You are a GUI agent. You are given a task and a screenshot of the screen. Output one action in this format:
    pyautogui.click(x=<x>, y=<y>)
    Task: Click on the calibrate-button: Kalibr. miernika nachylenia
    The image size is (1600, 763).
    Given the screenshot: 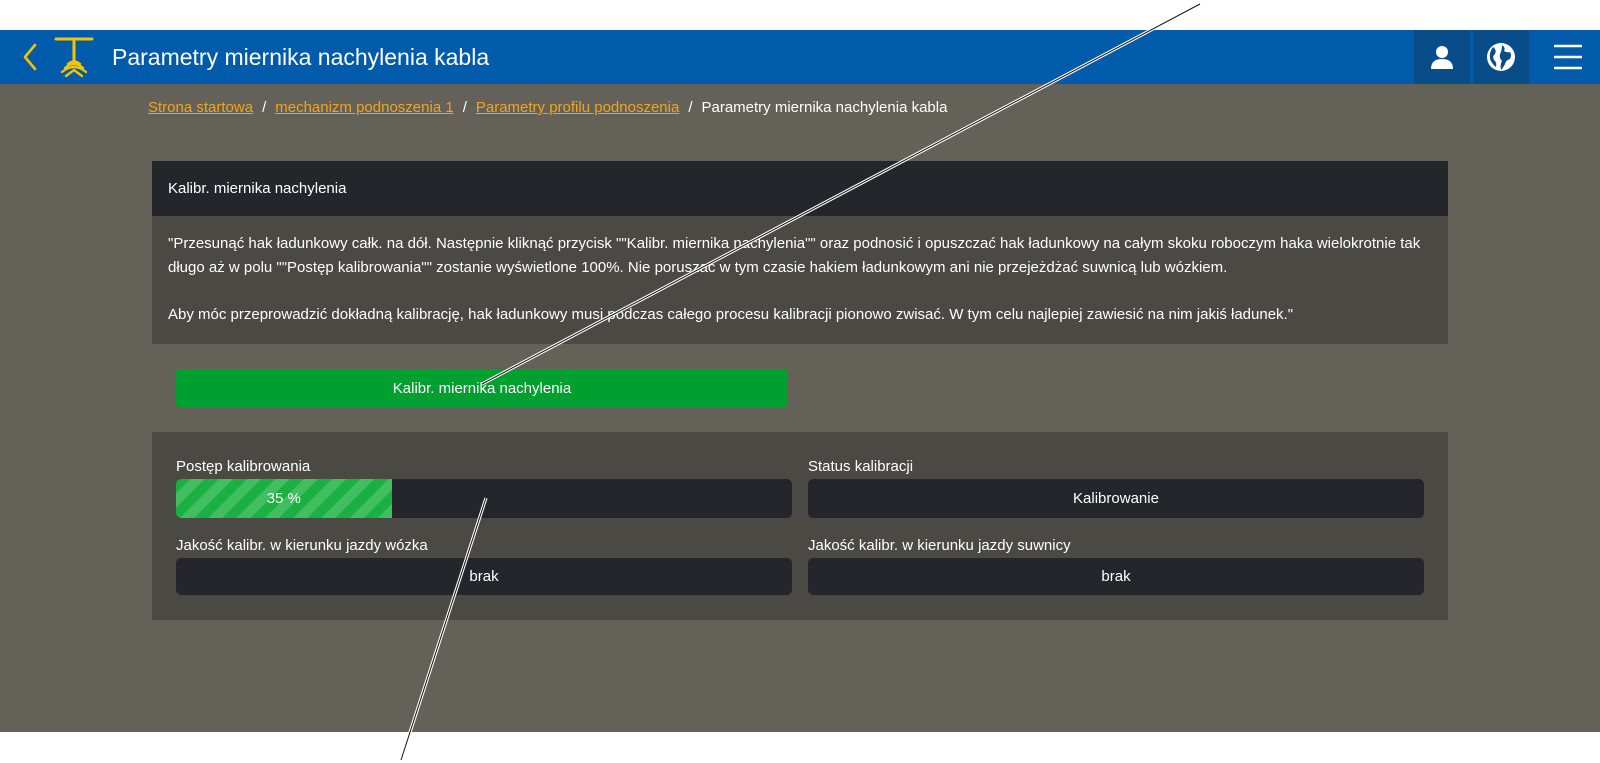 What is the action you would take?
    pyautogui.click(x=482, y=388)
    